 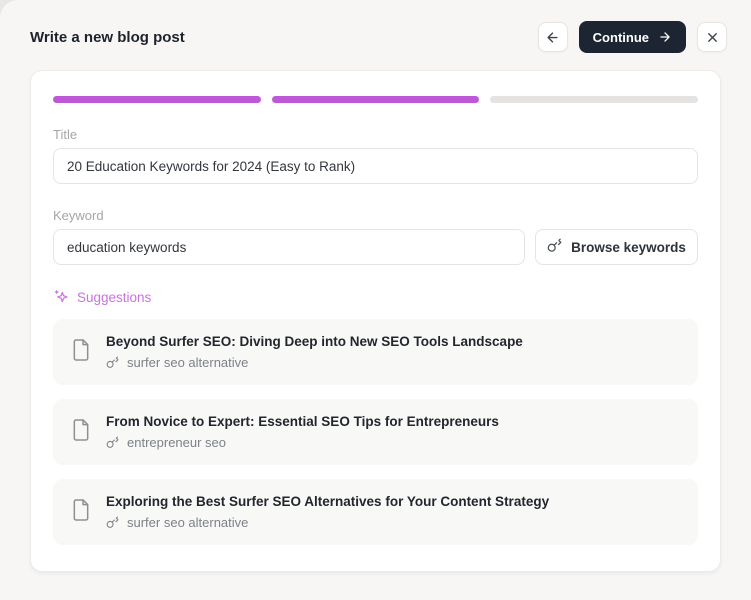 I want to click on suggestions-heading: Suggestions, so click(x=375, y=297).